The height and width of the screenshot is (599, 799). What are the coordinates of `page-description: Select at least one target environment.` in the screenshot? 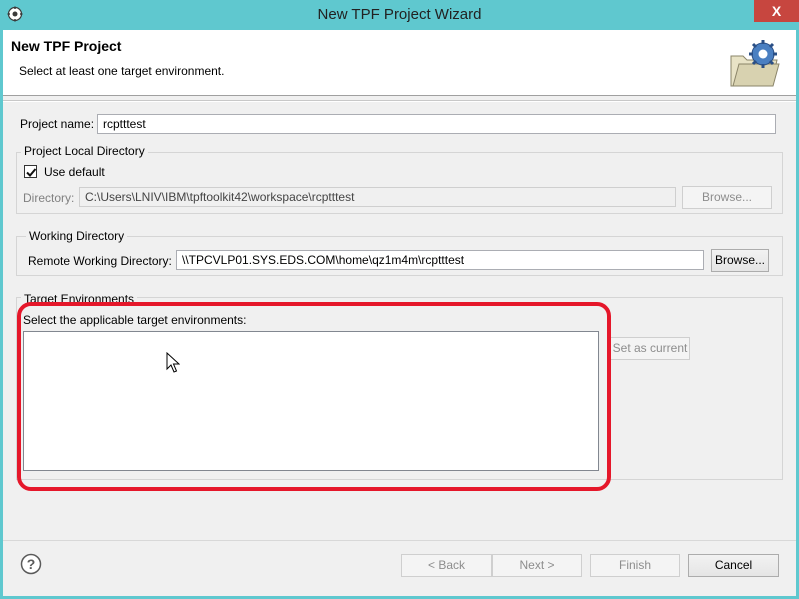 It's located at (122, 71).